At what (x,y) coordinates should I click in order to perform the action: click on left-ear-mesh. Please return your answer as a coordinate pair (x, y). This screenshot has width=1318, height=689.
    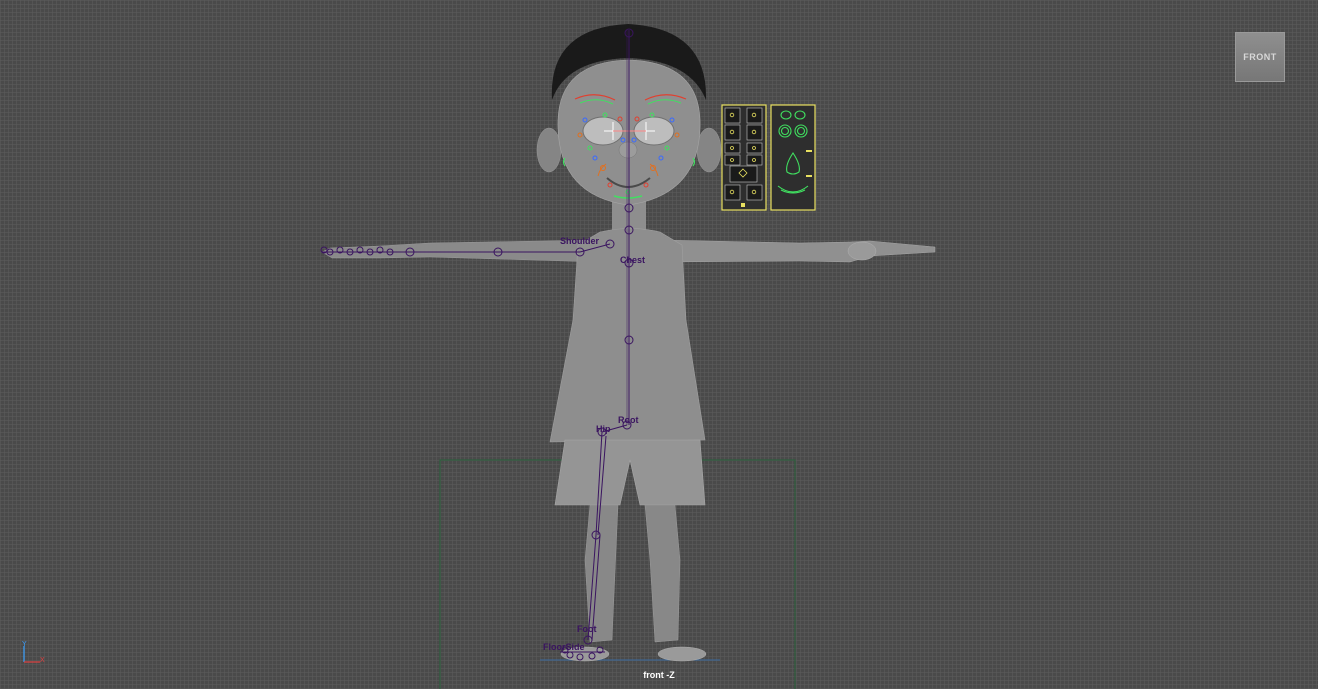
    Looking at the image, I should click on (549, 150).